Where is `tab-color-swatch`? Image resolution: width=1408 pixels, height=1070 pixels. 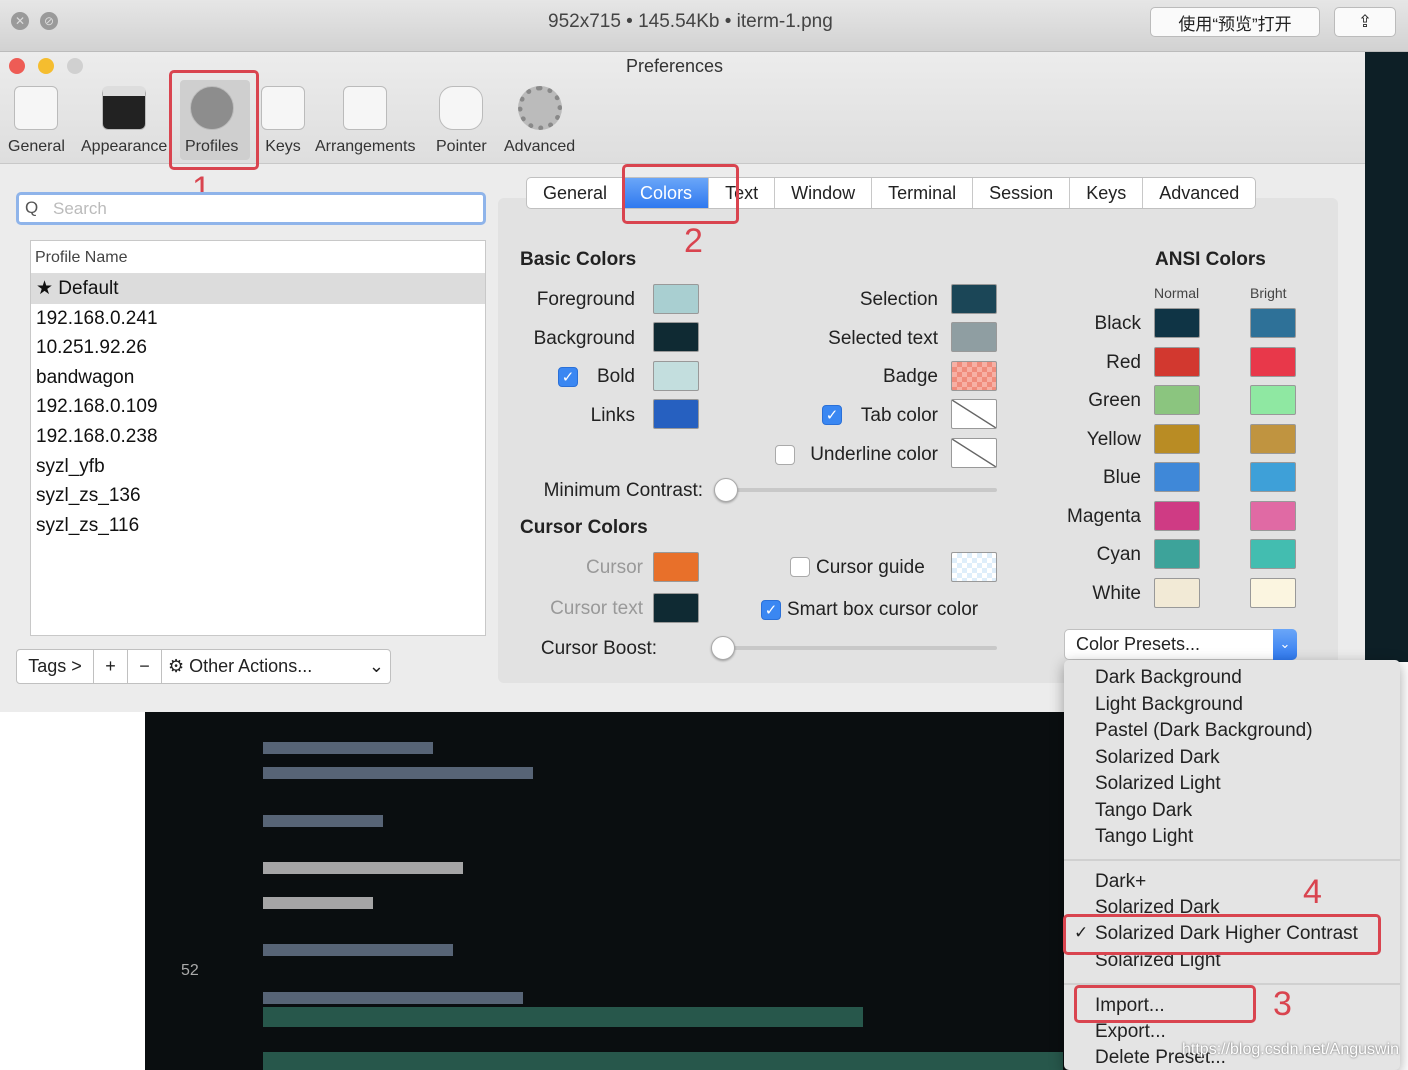
tab-color-swatch is located at coordinates (974, 414).